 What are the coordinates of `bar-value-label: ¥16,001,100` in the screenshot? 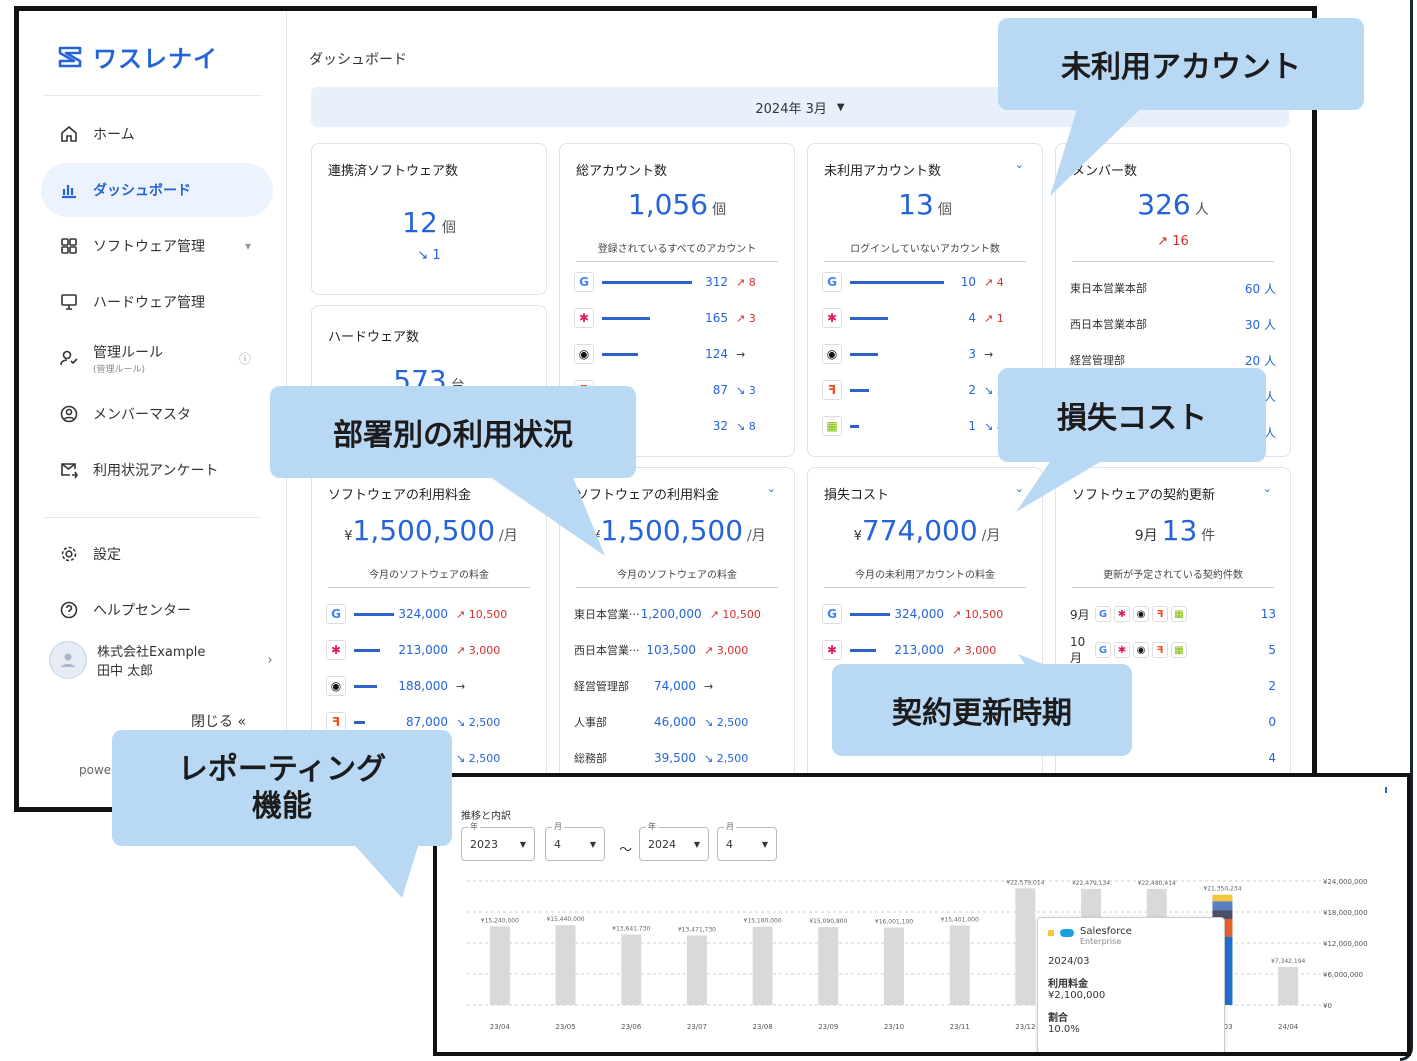 It's located at (894, 921).